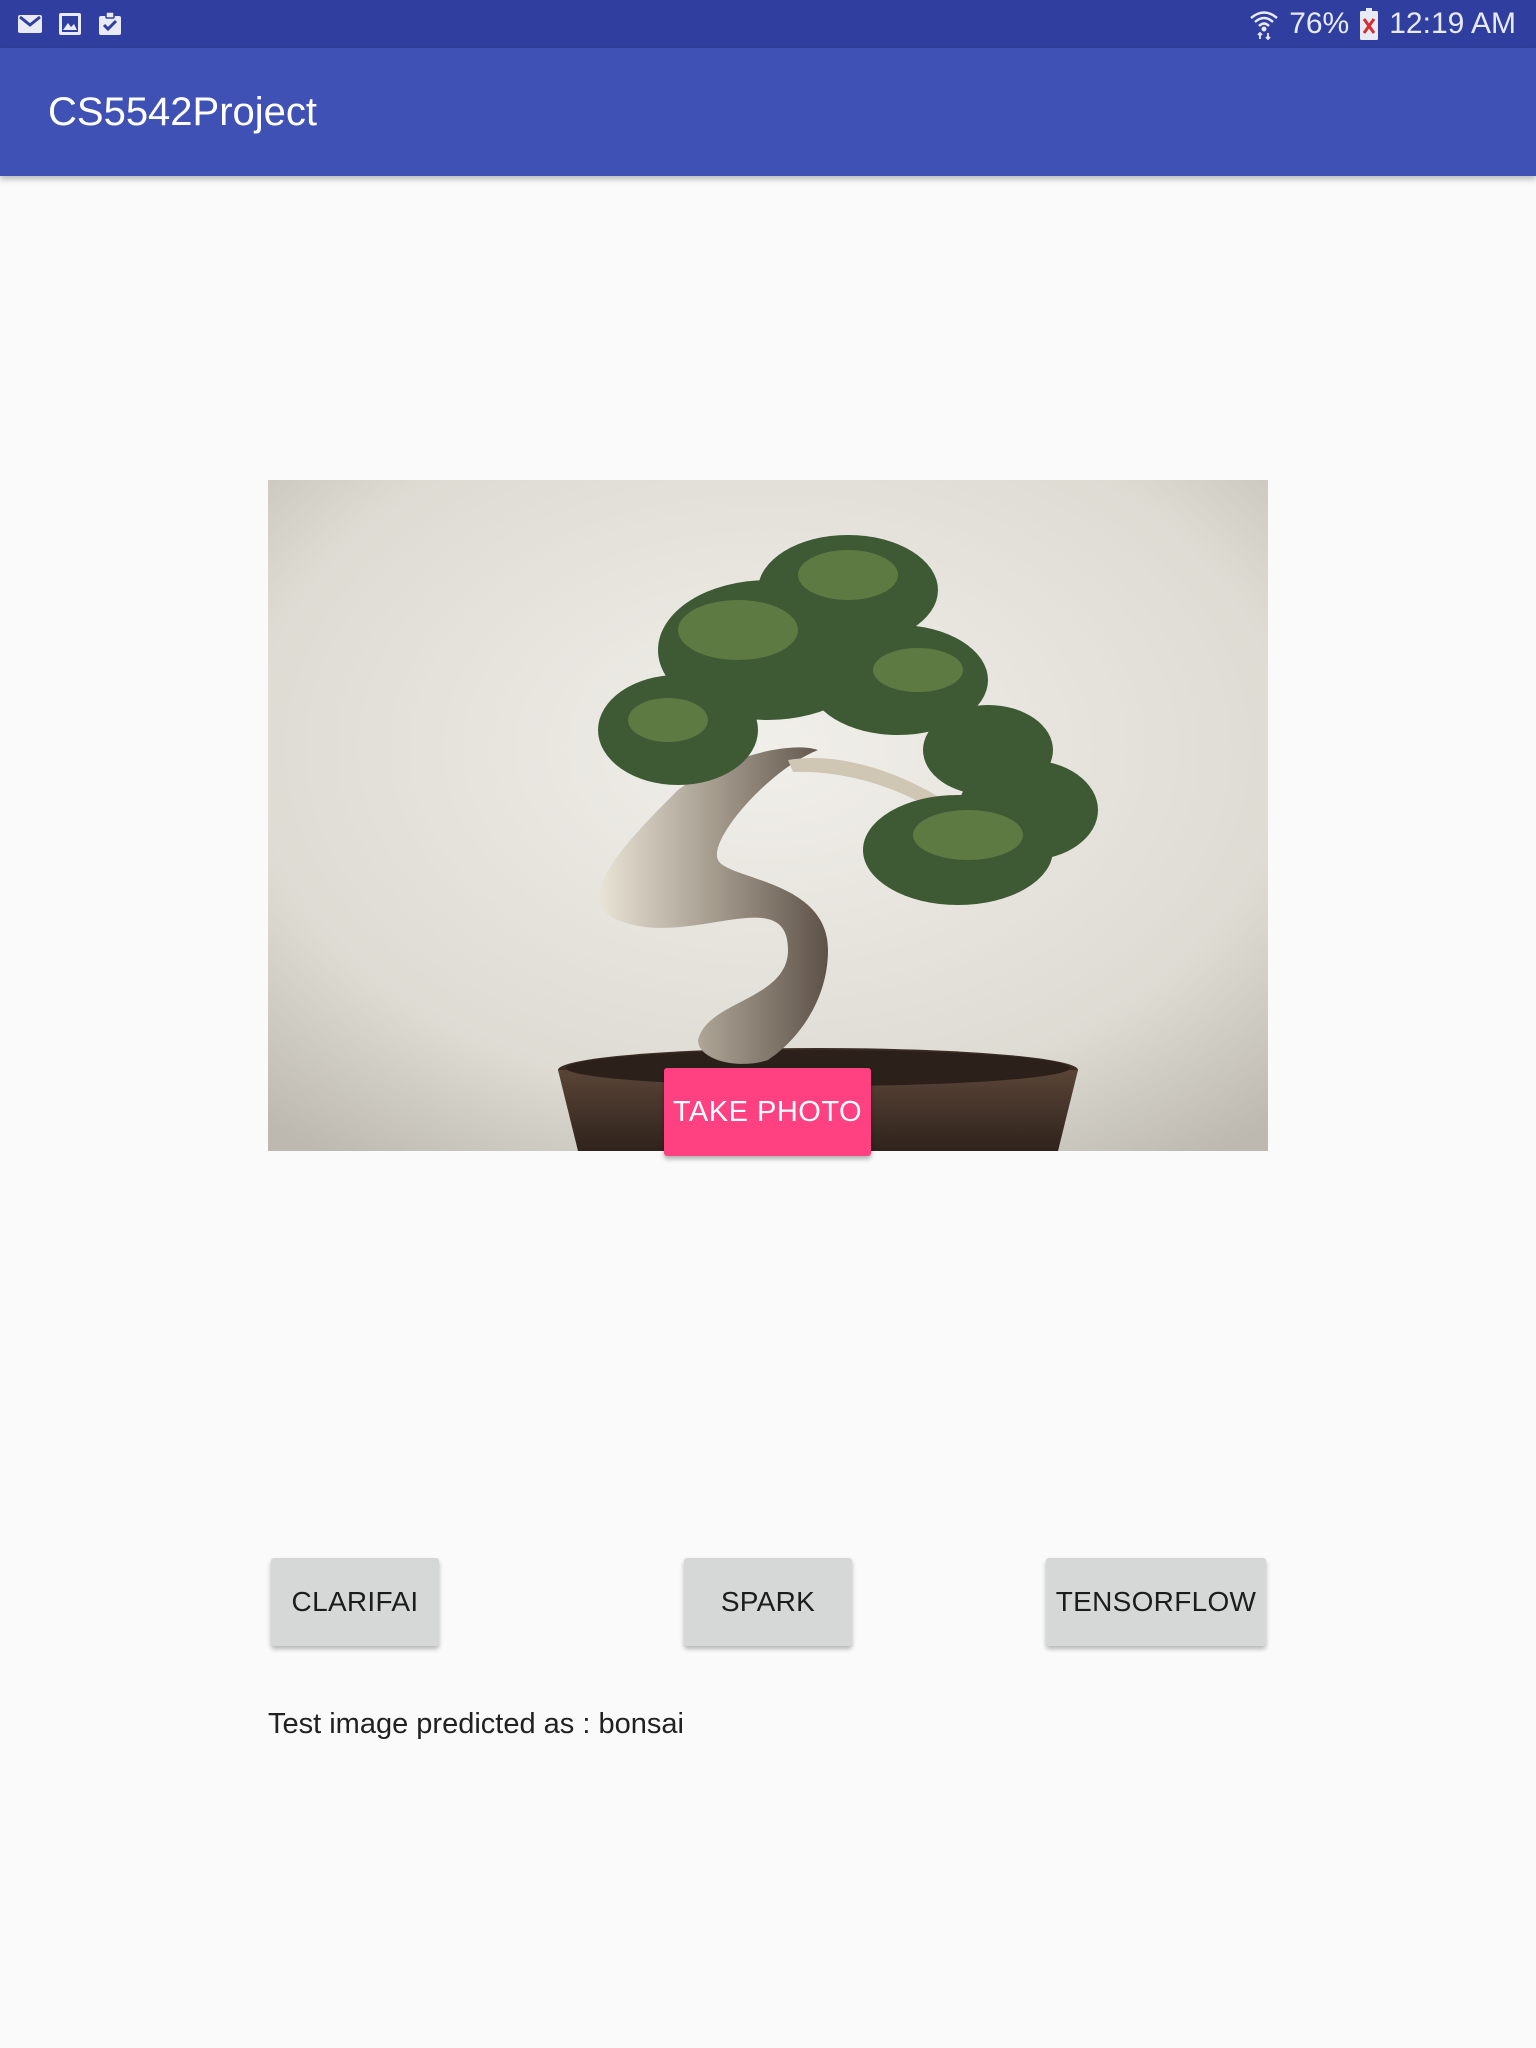 The height and width of the screenshot is (2048, 1536). I want to click on gmail-icon, so click(30, 24).